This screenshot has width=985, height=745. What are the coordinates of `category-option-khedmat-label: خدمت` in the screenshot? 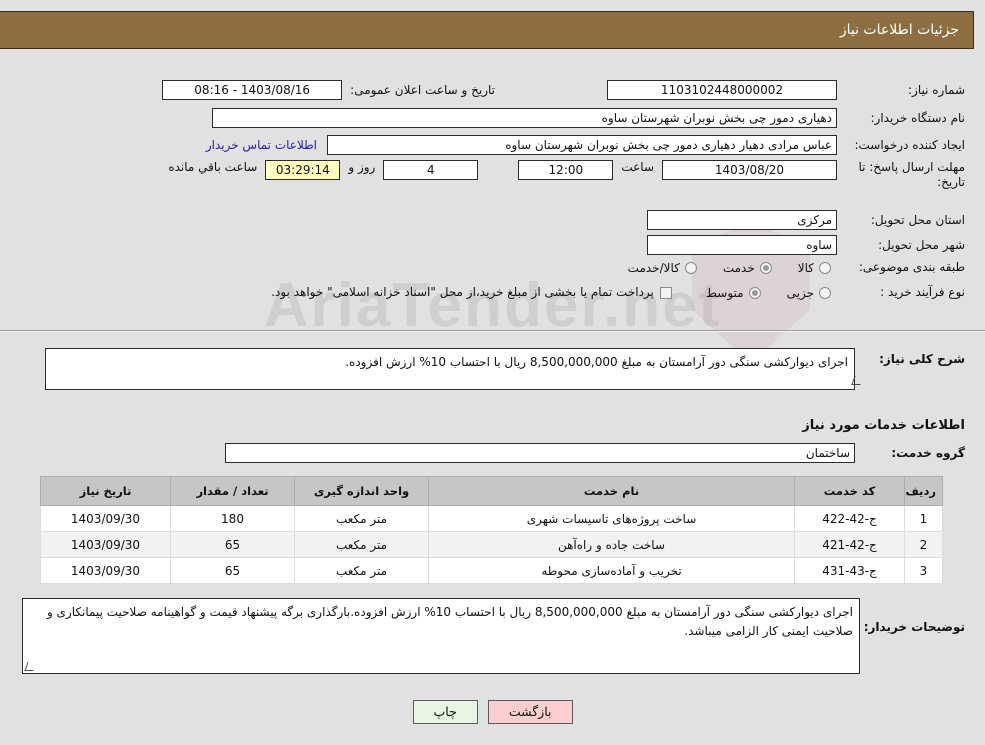 It's located at (738, 267).